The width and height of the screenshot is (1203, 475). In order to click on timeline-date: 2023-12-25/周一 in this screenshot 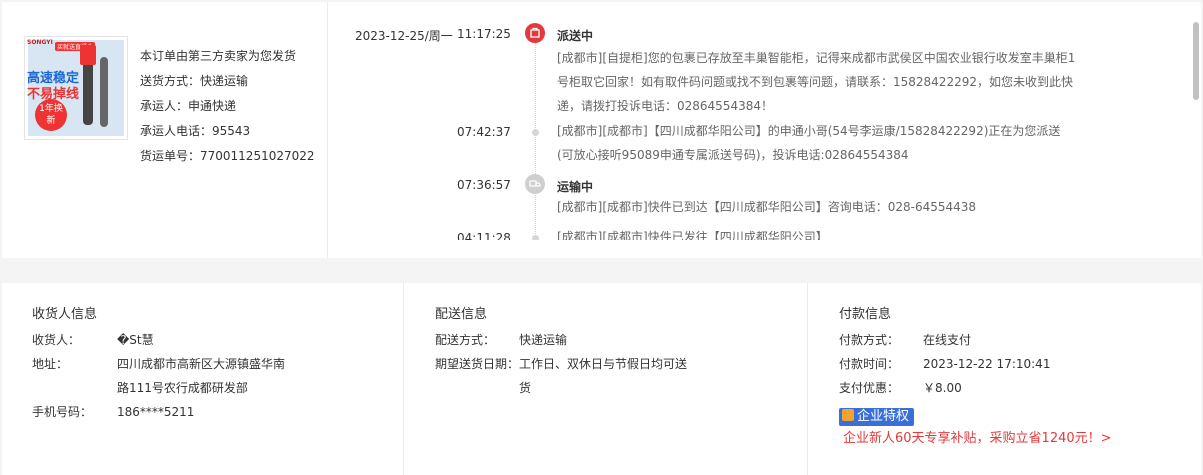, I will do `click(404, 36)`.